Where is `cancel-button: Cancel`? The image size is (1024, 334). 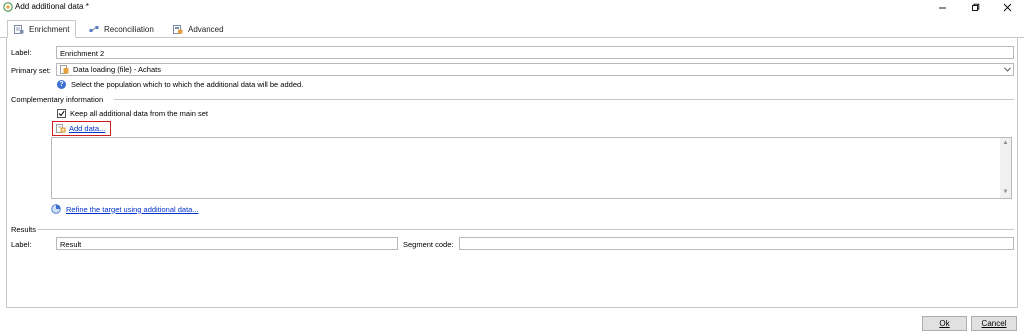
cancel-button: Cancel is located at coordinates (994, 323).